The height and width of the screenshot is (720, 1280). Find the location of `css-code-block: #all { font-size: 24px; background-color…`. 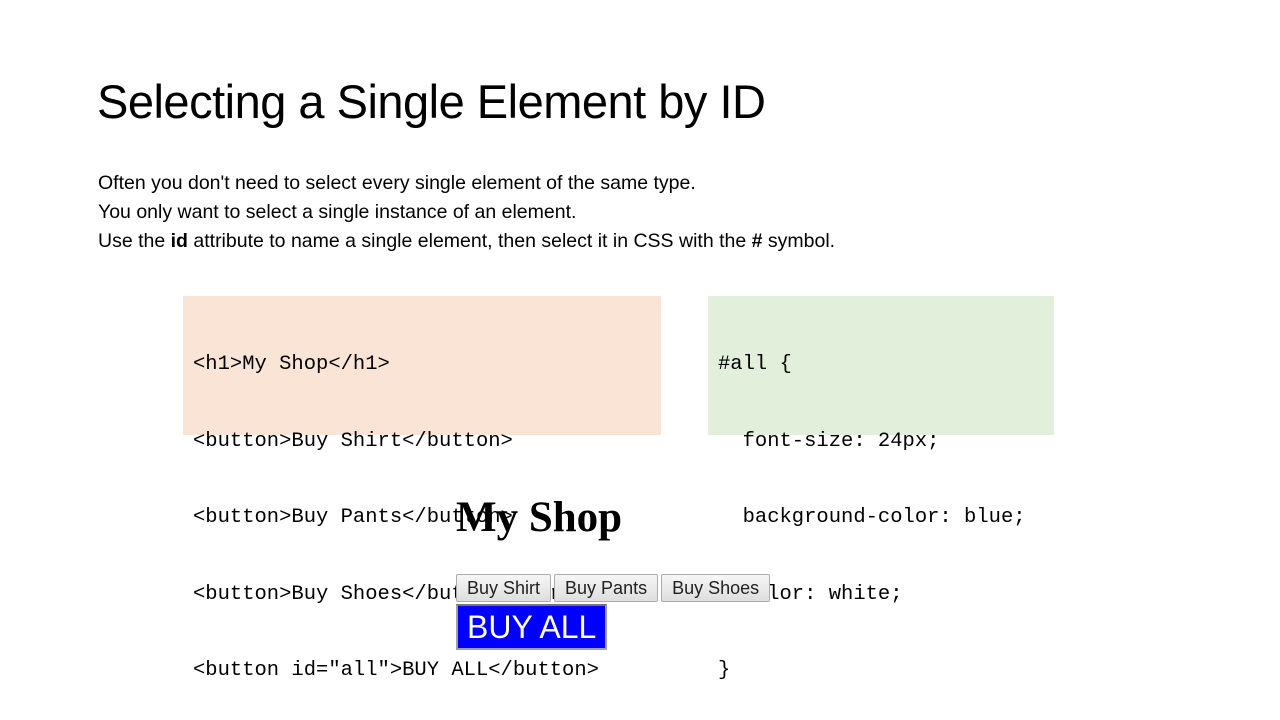

css-code-block: #all { font-size: 24px; background-color… is located at coordinates (881, 489).